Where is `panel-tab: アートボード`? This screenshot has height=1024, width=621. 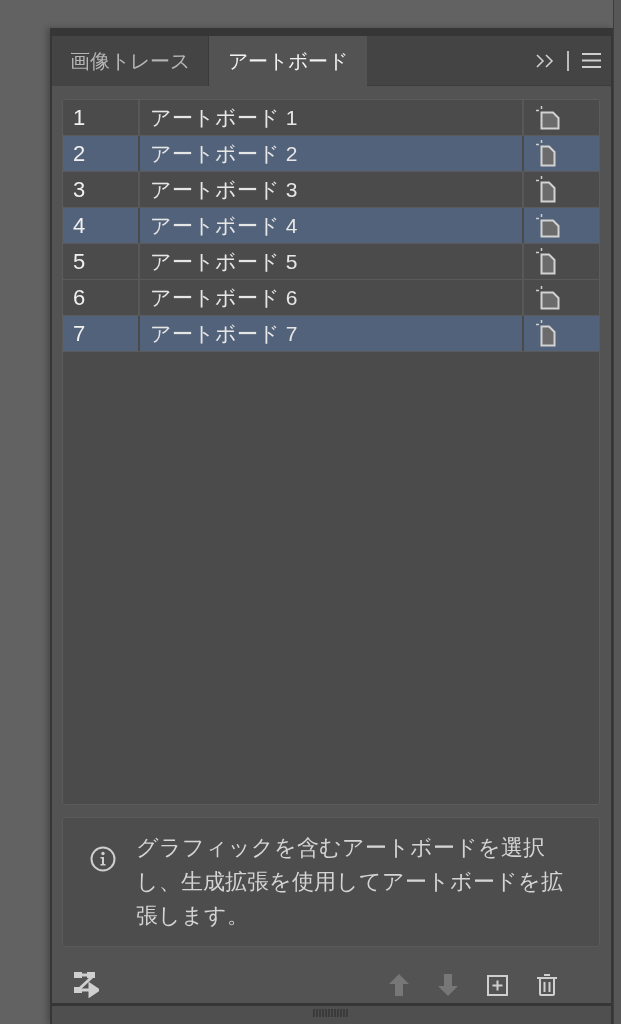
panel-tab: アートボード is located at coordinates (288, 61).